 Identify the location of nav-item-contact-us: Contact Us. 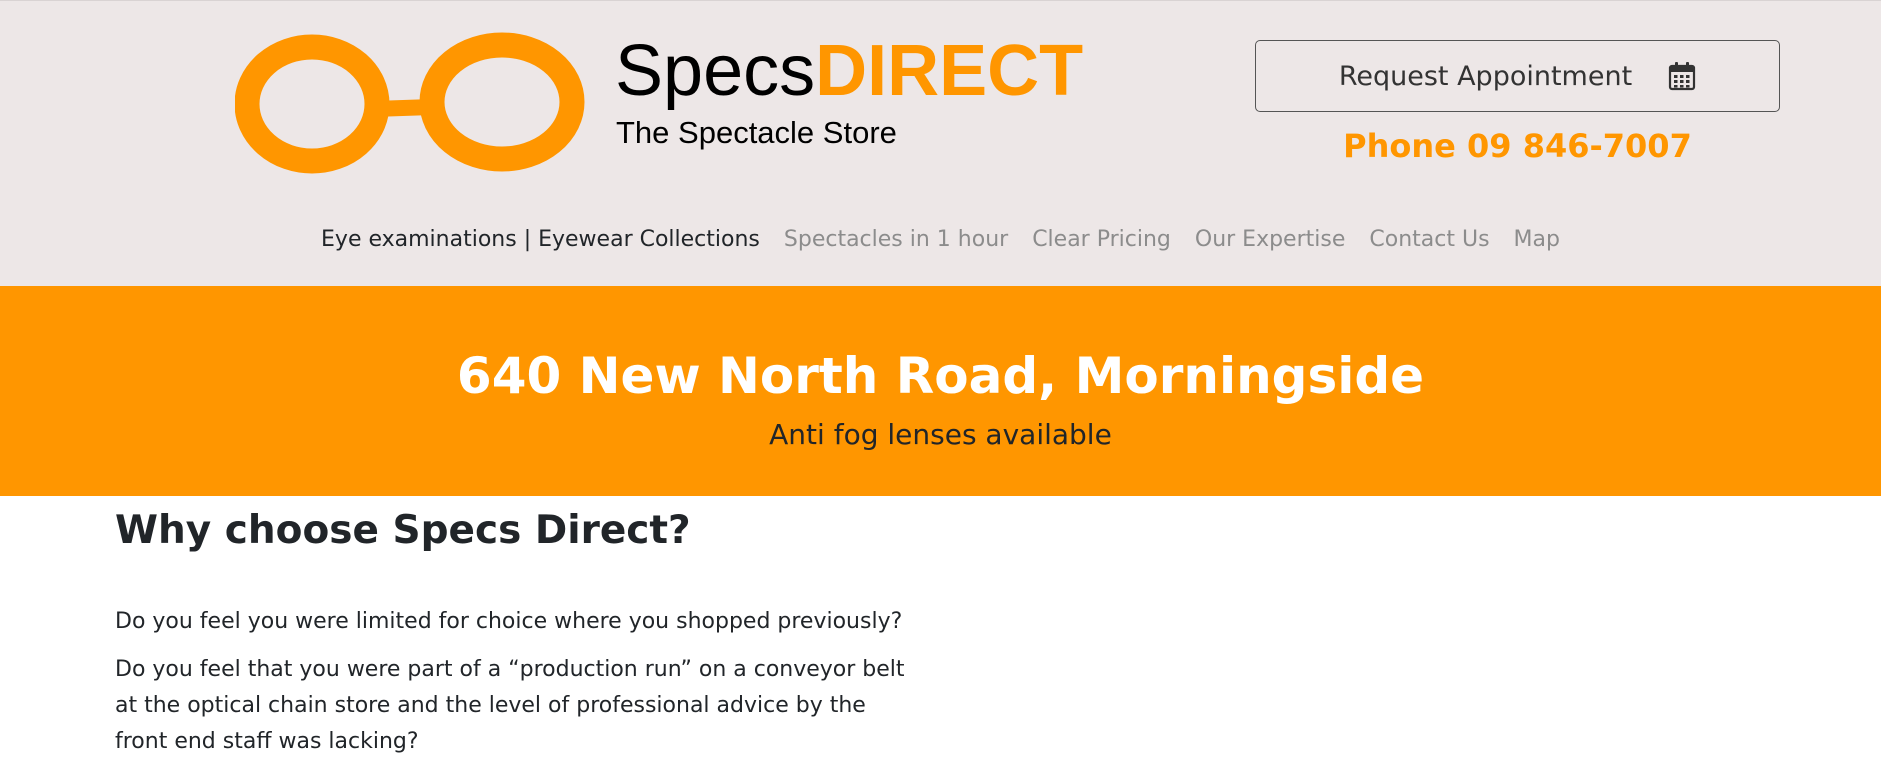
(1429, 239).